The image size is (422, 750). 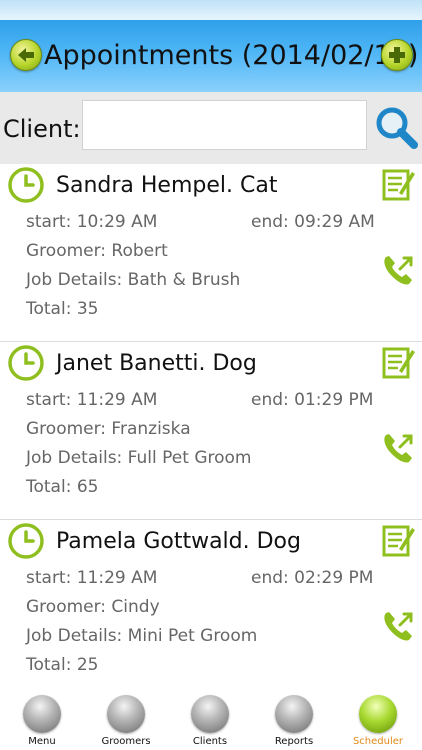 I want to click on tab-label: Scheduler, so click(x=378, y=741).